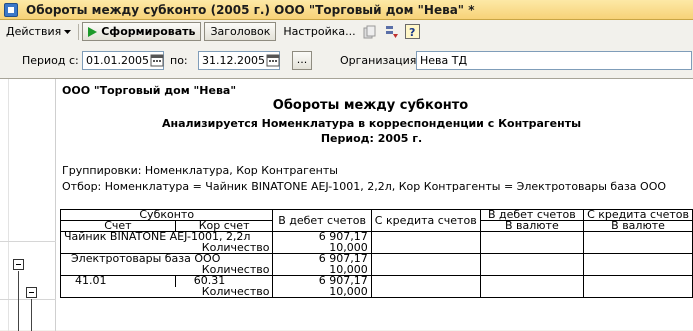 The image size is (693, 331). I want to click on period-to-label: по:, so click(179, 60).